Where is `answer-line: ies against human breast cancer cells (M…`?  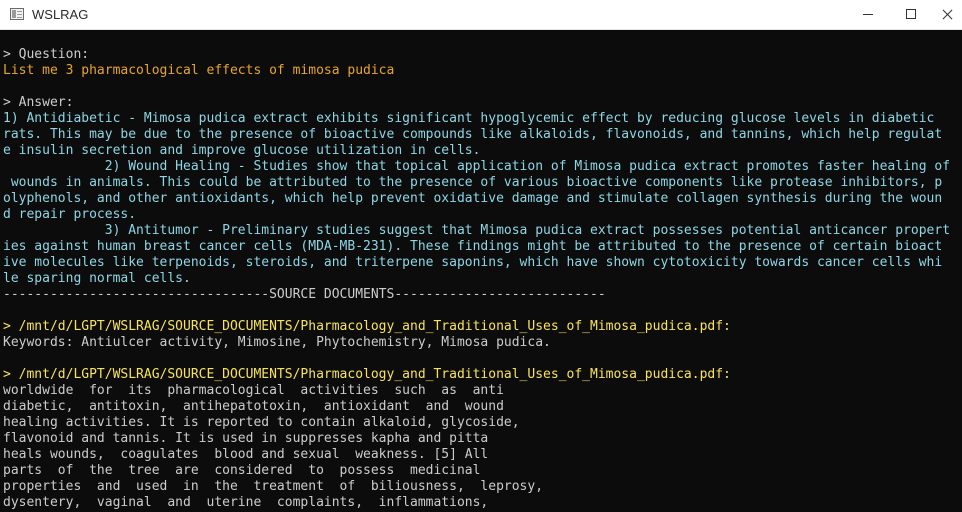 answer-line: ies against human breast cancer cells (M… is located at coordinates (473, 246).